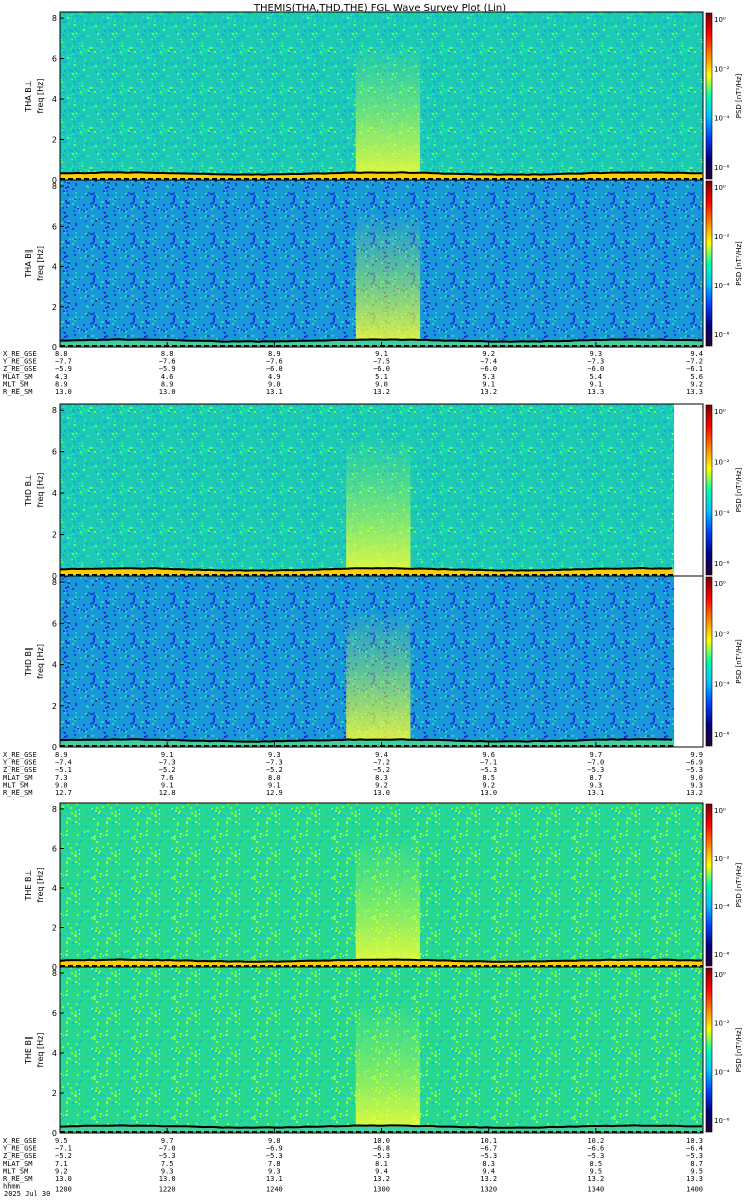 This screenshot has width=750, height=1200. I want to click on time-tick-label: 1240, so click(274, 1190).